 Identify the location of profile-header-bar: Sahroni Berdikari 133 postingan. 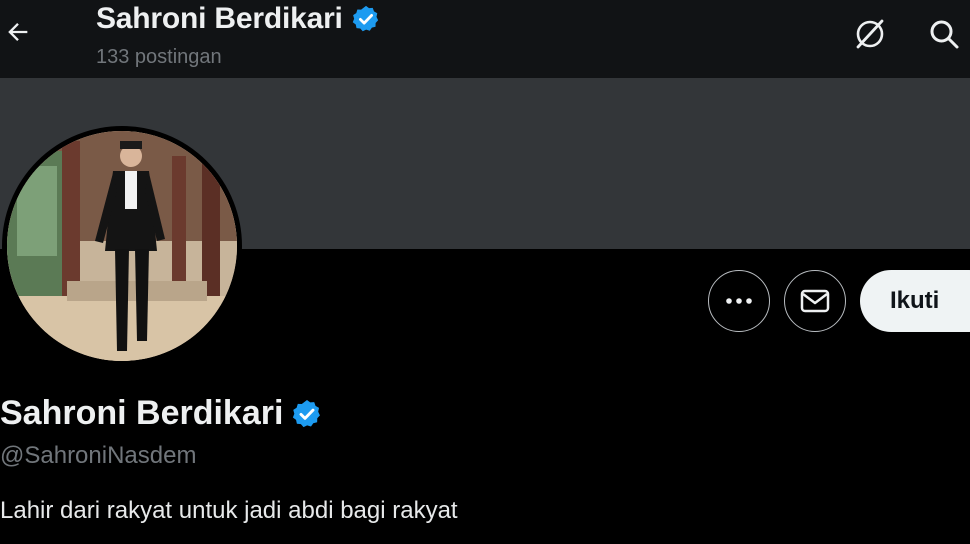
(485, 39).